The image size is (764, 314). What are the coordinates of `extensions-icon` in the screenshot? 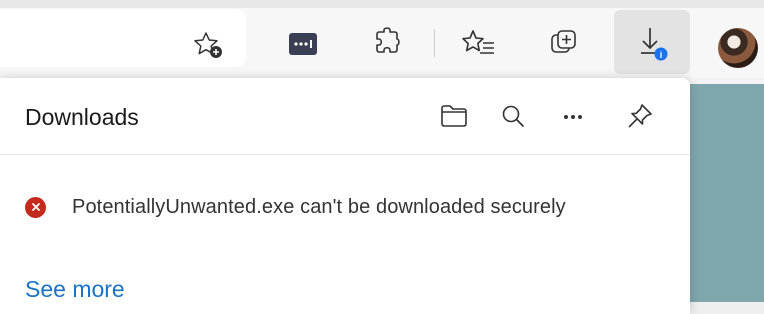 It's located at (387, 42).